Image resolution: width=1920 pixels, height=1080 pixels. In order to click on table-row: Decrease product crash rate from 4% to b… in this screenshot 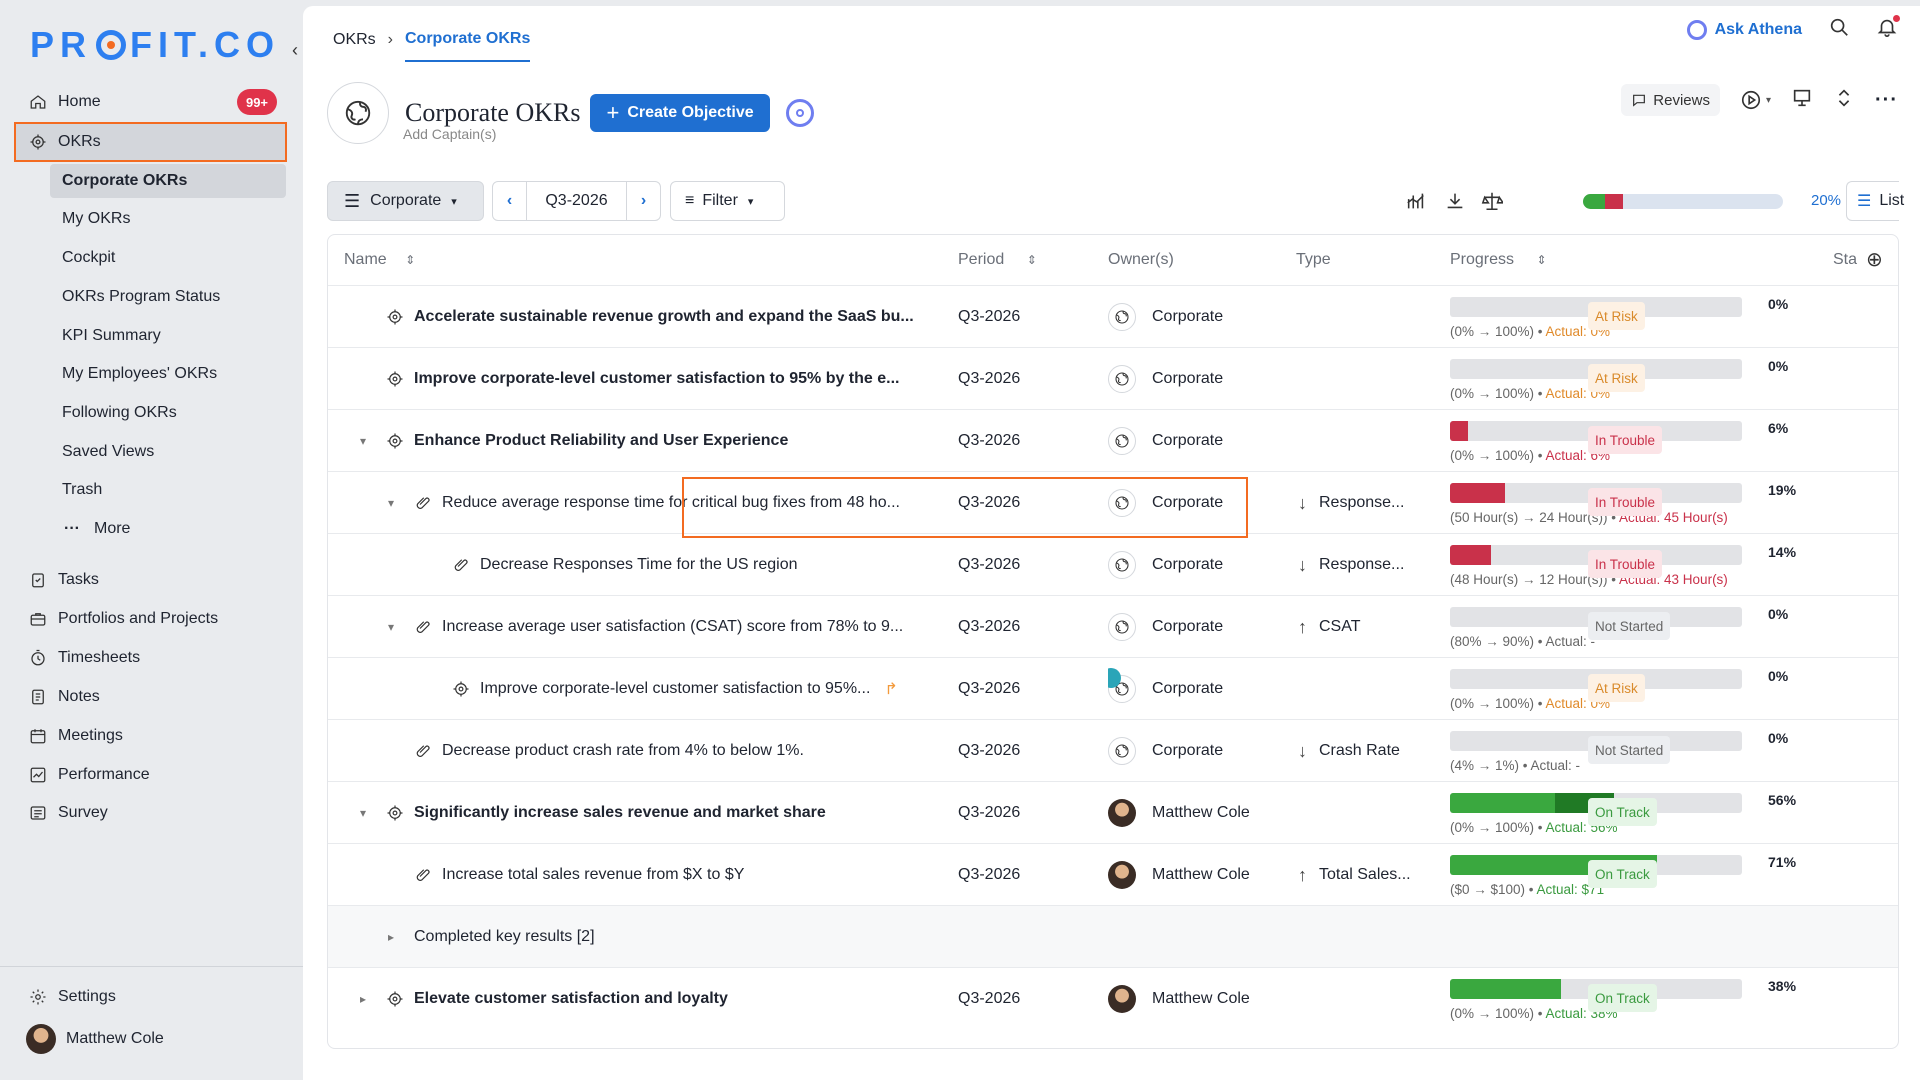, I will do `click(1113, 750)`.